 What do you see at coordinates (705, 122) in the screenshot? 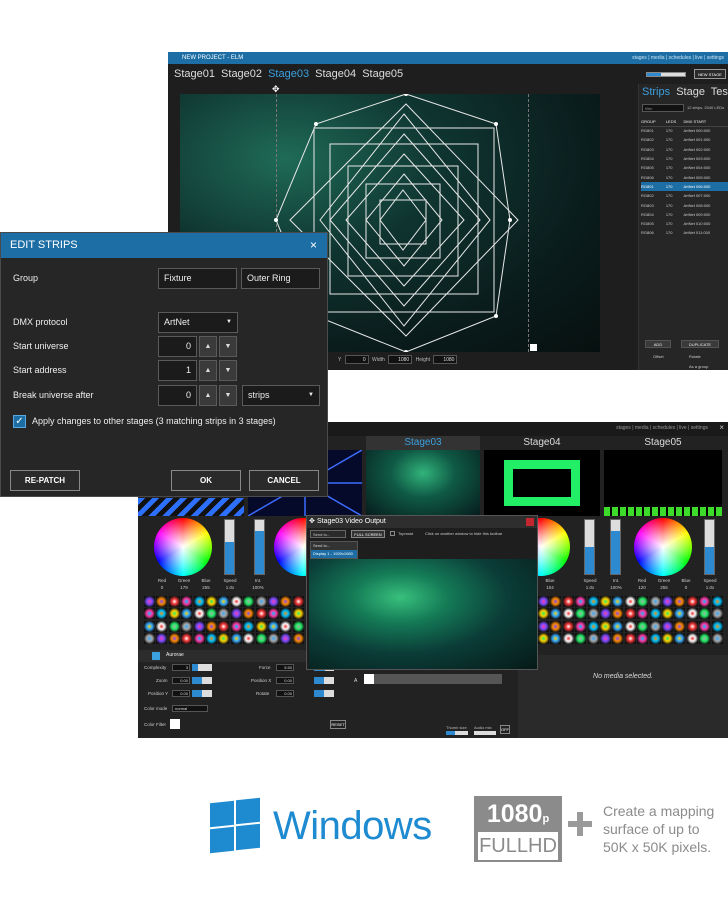
I see `column-header: DMX START` at bounding box center [705, 122].